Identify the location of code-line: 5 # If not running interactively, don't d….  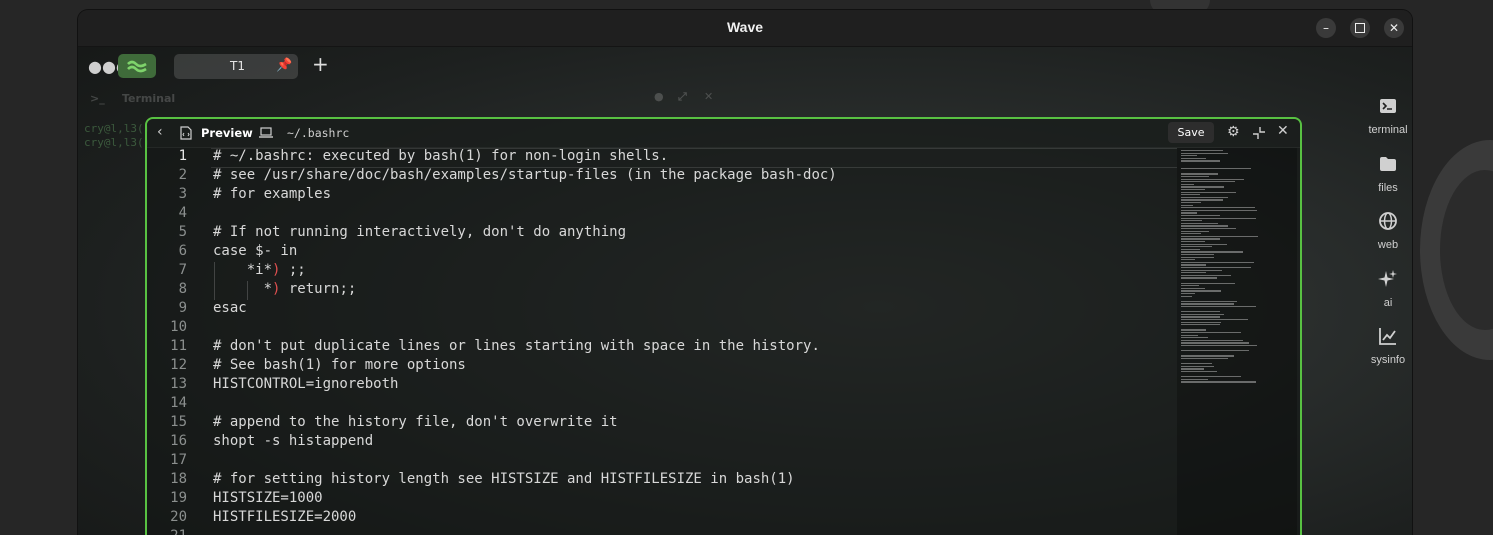
(662, 233).